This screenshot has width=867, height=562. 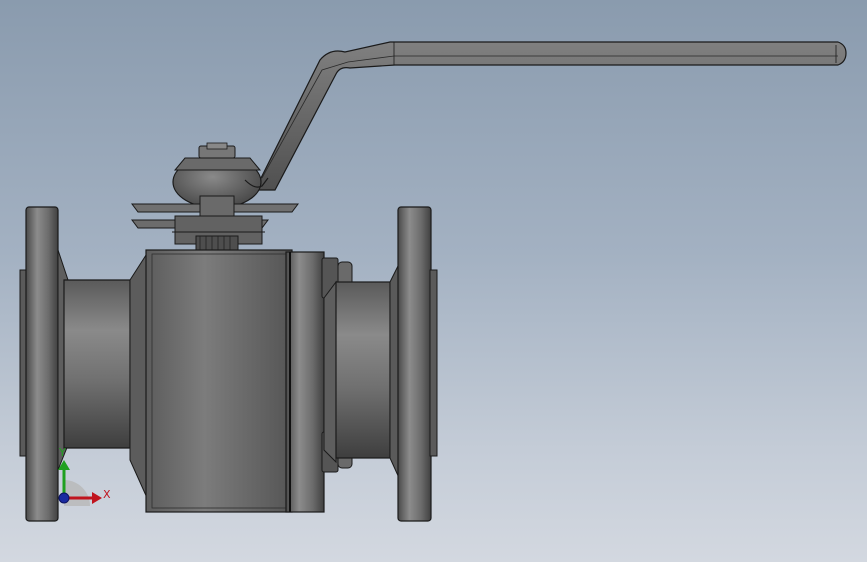 What do you see at coordinates (44, 364) in the screenshot?
I see `left-flange` at bounding box center [44, 364].